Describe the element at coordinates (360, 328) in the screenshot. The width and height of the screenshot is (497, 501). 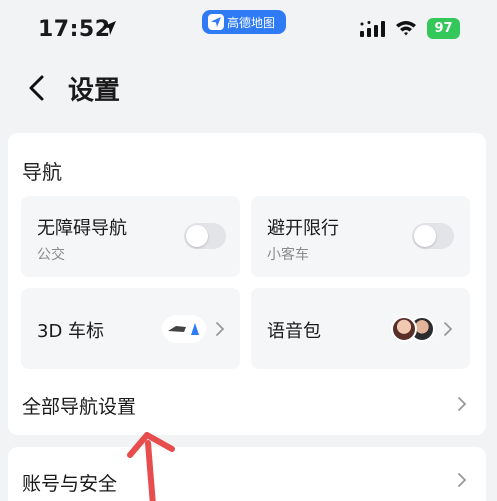
I see `tile-voice-pack: 语音包` at that location.